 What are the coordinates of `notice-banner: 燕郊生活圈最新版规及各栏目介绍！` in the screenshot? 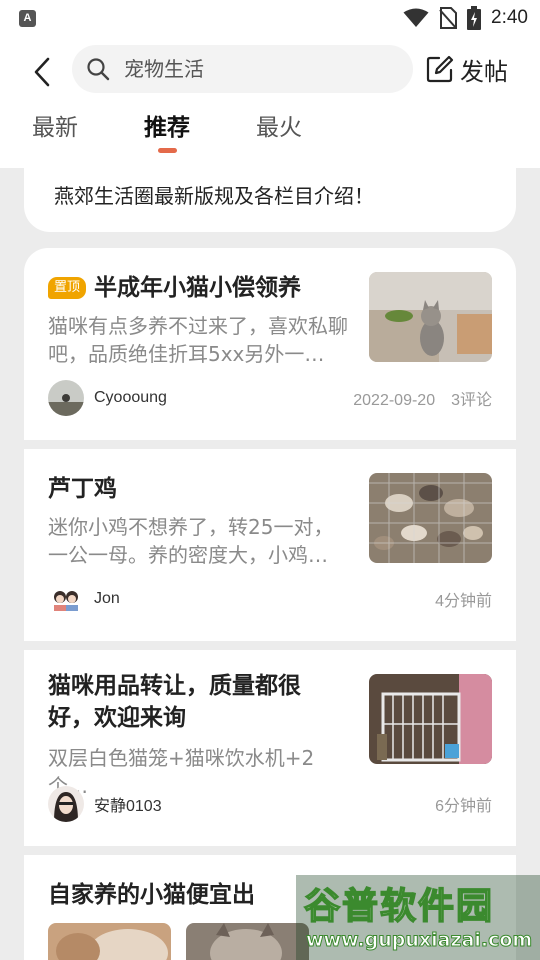 It's located at (270, 200).